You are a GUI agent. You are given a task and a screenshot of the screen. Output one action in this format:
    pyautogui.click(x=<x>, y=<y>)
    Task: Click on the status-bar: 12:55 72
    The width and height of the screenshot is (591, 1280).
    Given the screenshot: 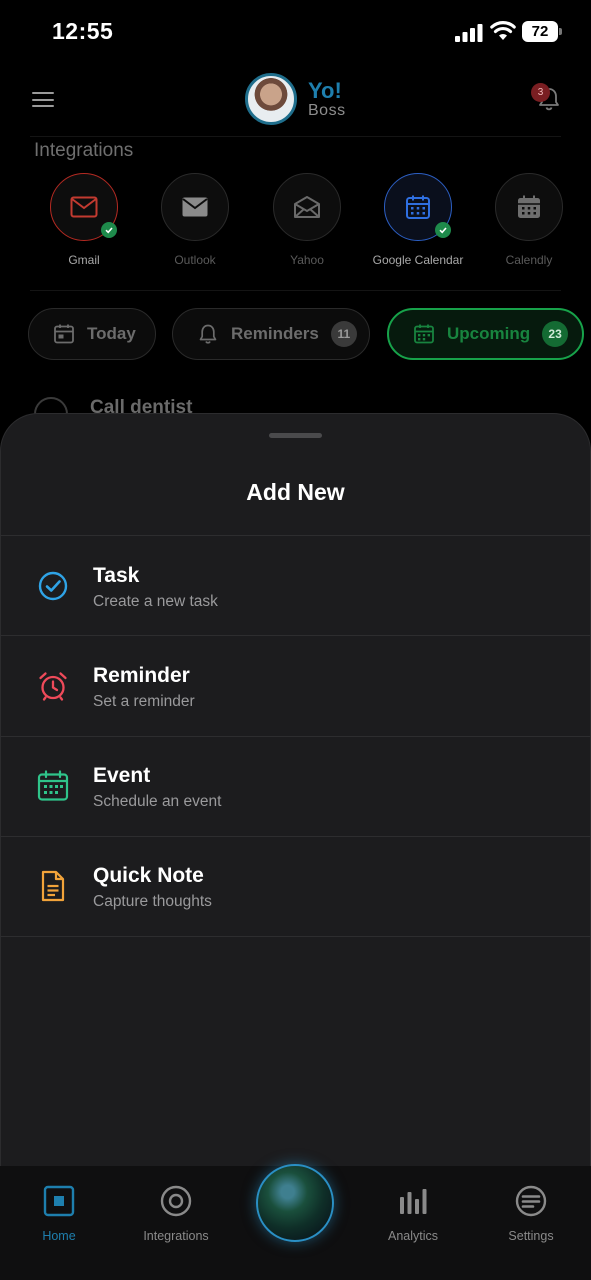 What is the action you would take?
    pyautogui.click(x=295, y=32)
    